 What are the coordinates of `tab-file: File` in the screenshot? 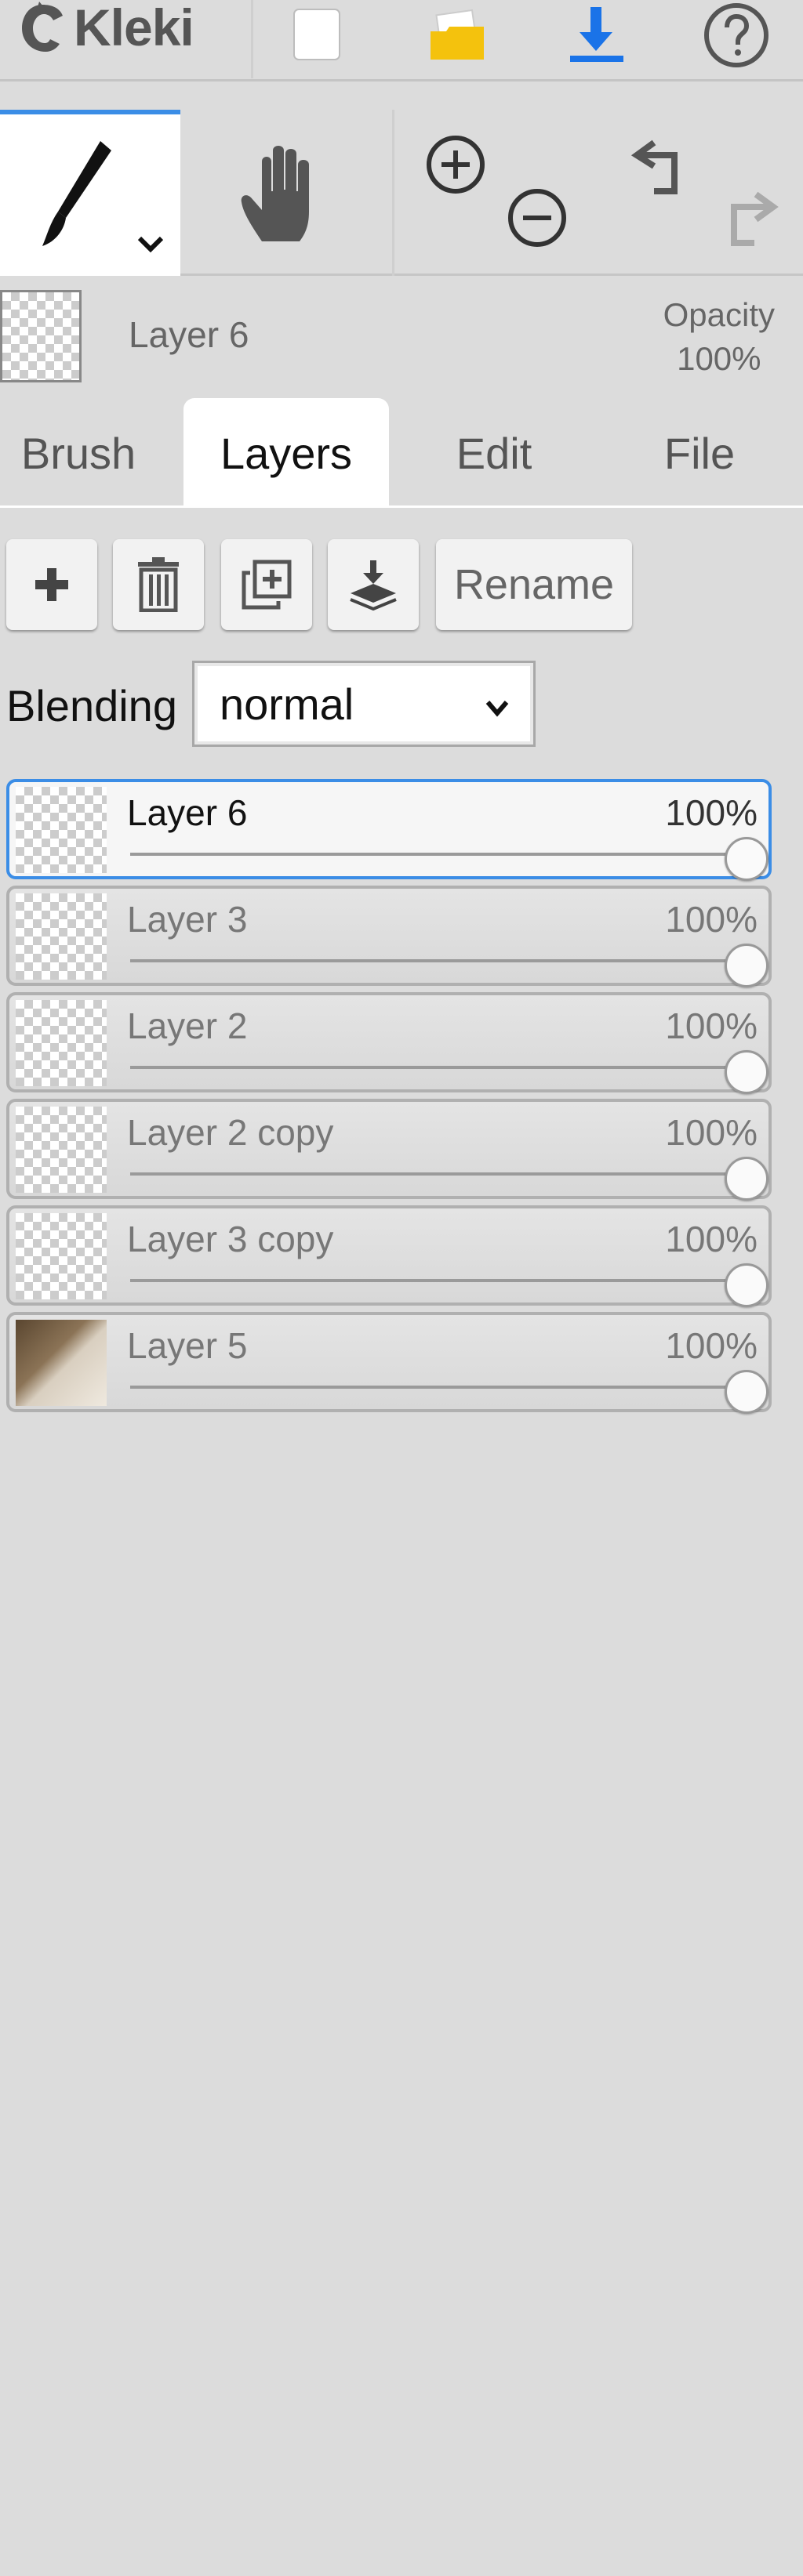 It's located at (699, 453).